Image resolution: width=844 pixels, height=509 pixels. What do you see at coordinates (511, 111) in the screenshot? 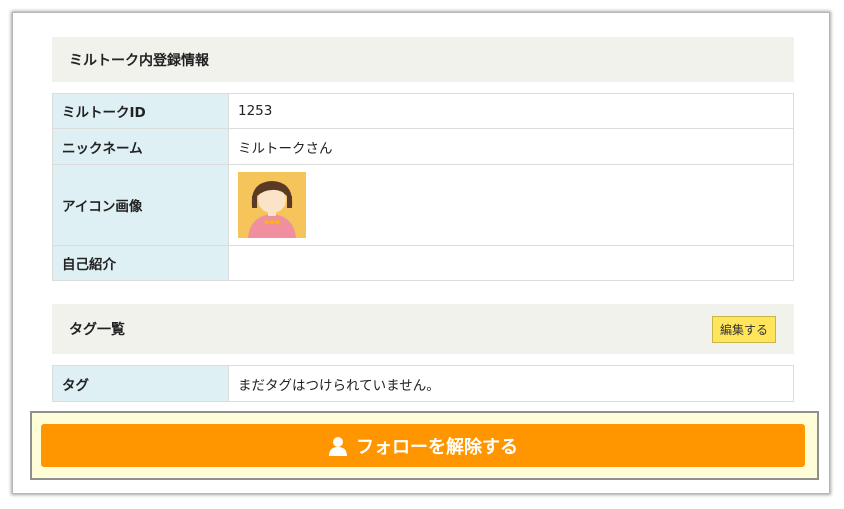
I see `milltalk-id-value: 1253` at bounding box center [511, 111].